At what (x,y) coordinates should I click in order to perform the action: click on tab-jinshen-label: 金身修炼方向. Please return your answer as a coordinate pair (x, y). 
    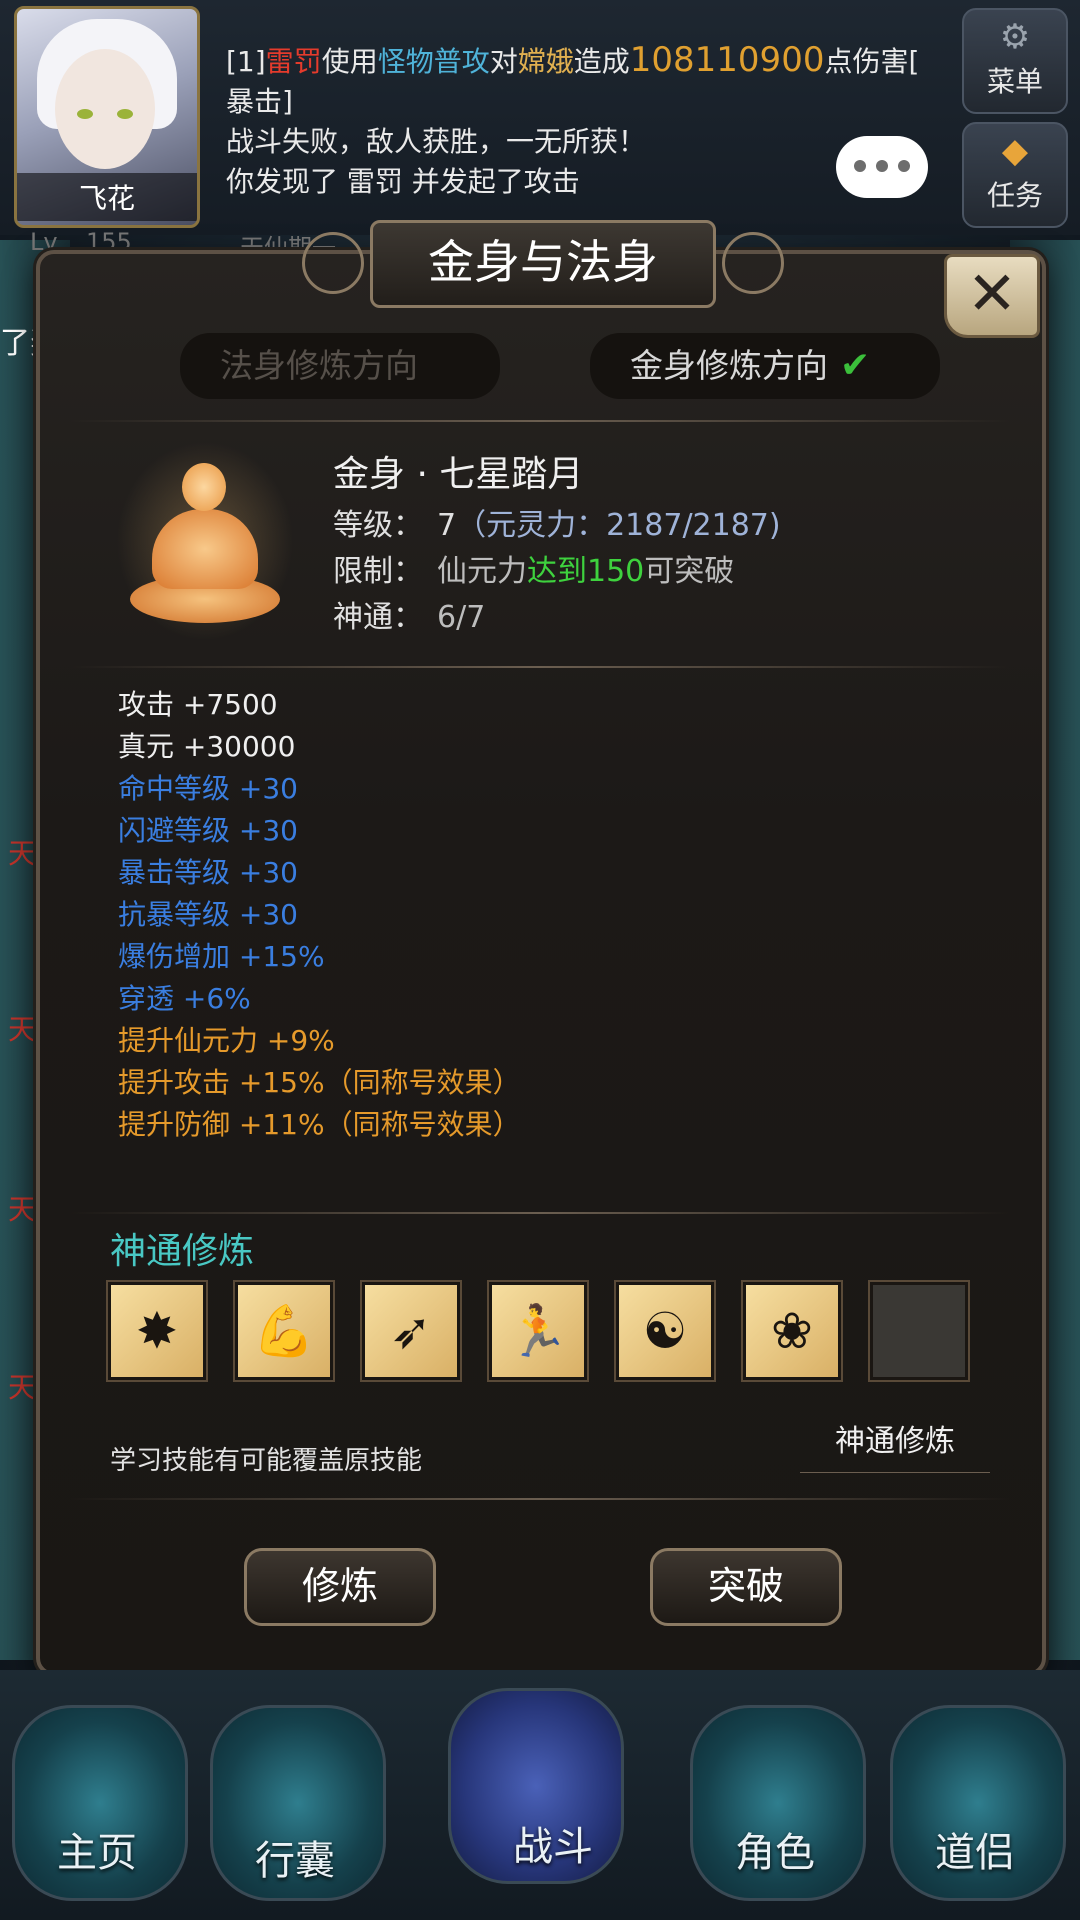
    Looking at the image, I should click on (729, 365).